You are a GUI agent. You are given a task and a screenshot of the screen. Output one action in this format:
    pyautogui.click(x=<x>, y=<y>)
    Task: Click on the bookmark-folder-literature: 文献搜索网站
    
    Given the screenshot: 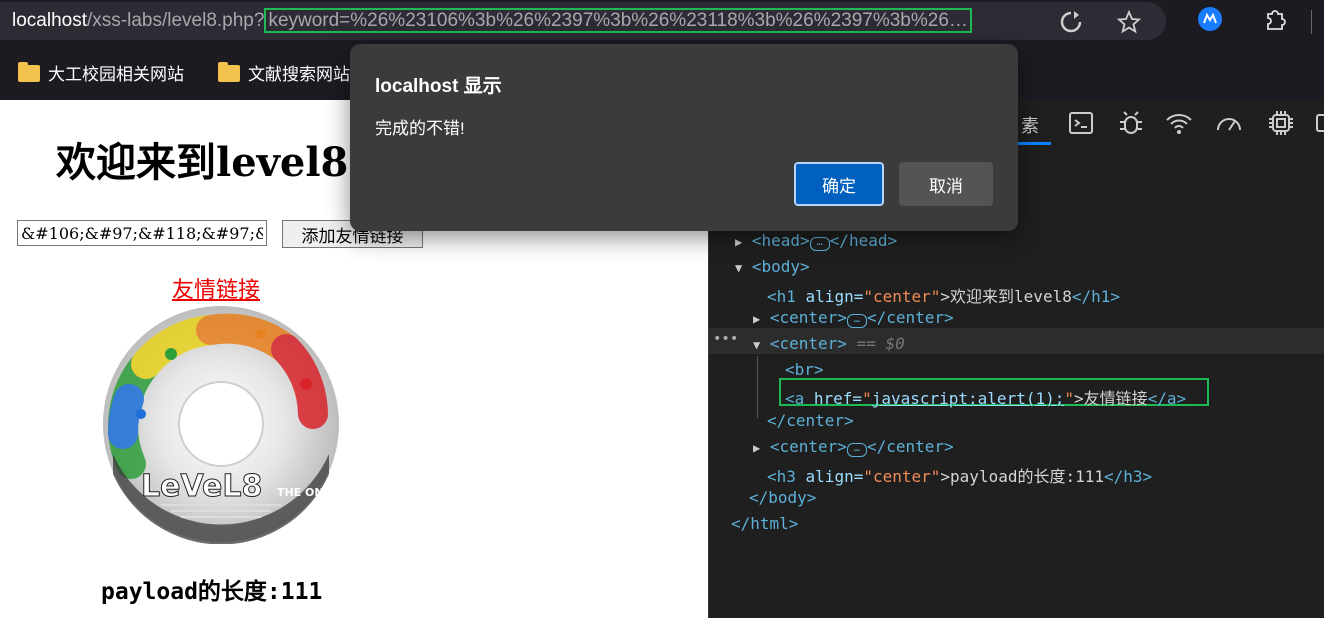 What is the action you would take?
    pyautogui.click(x=284, y=72)
    